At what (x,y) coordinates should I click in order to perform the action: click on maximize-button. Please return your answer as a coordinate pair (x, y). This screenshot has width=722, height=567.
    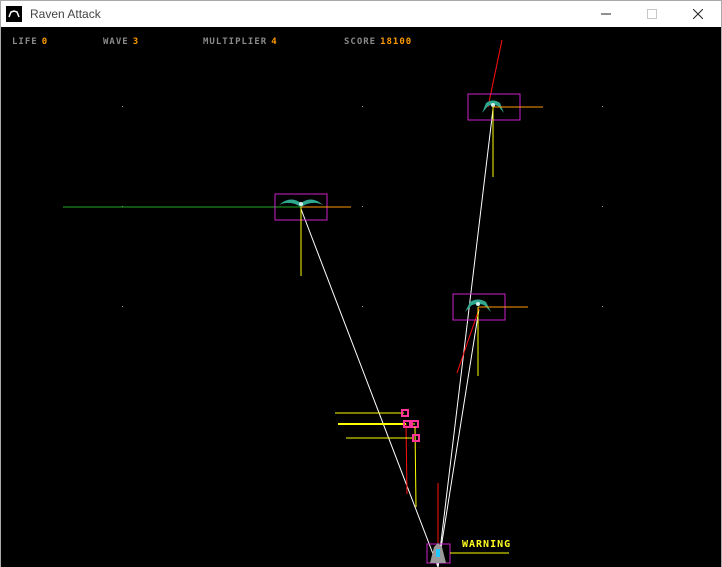
    Looking at the image, I should click on (652, 14).